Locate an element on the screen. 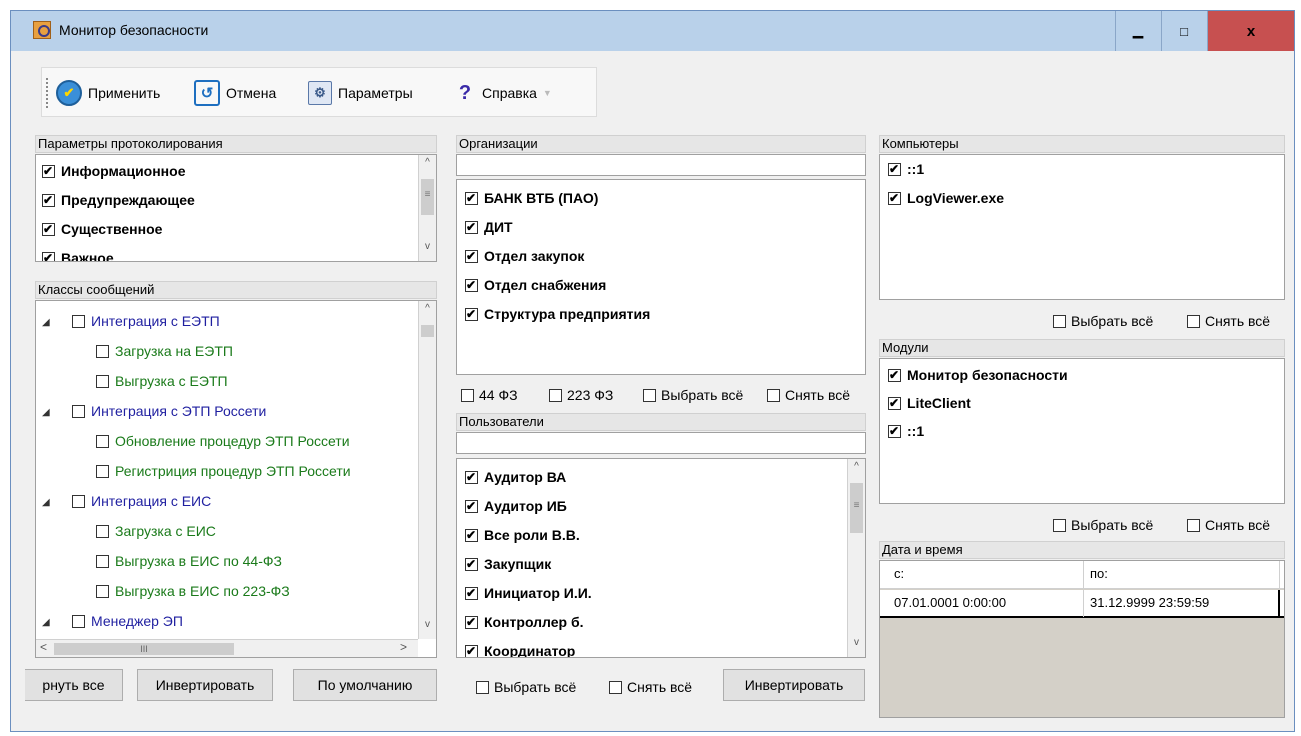 The image size is (1301, 736). organization-item: Структура предприятия is located at coordinates (557, 314).